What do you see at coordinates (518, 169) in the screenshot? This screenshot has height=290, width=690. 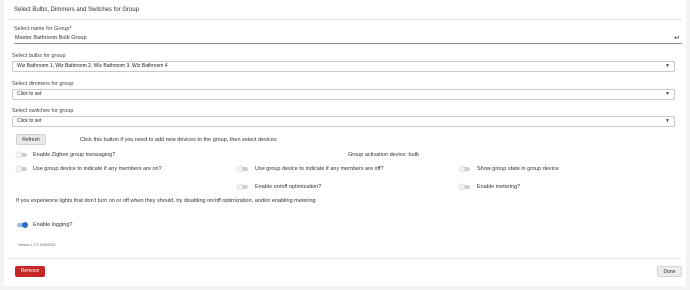 I see `show-state-label: Show group state in group device` at bounding box center [518, 169].